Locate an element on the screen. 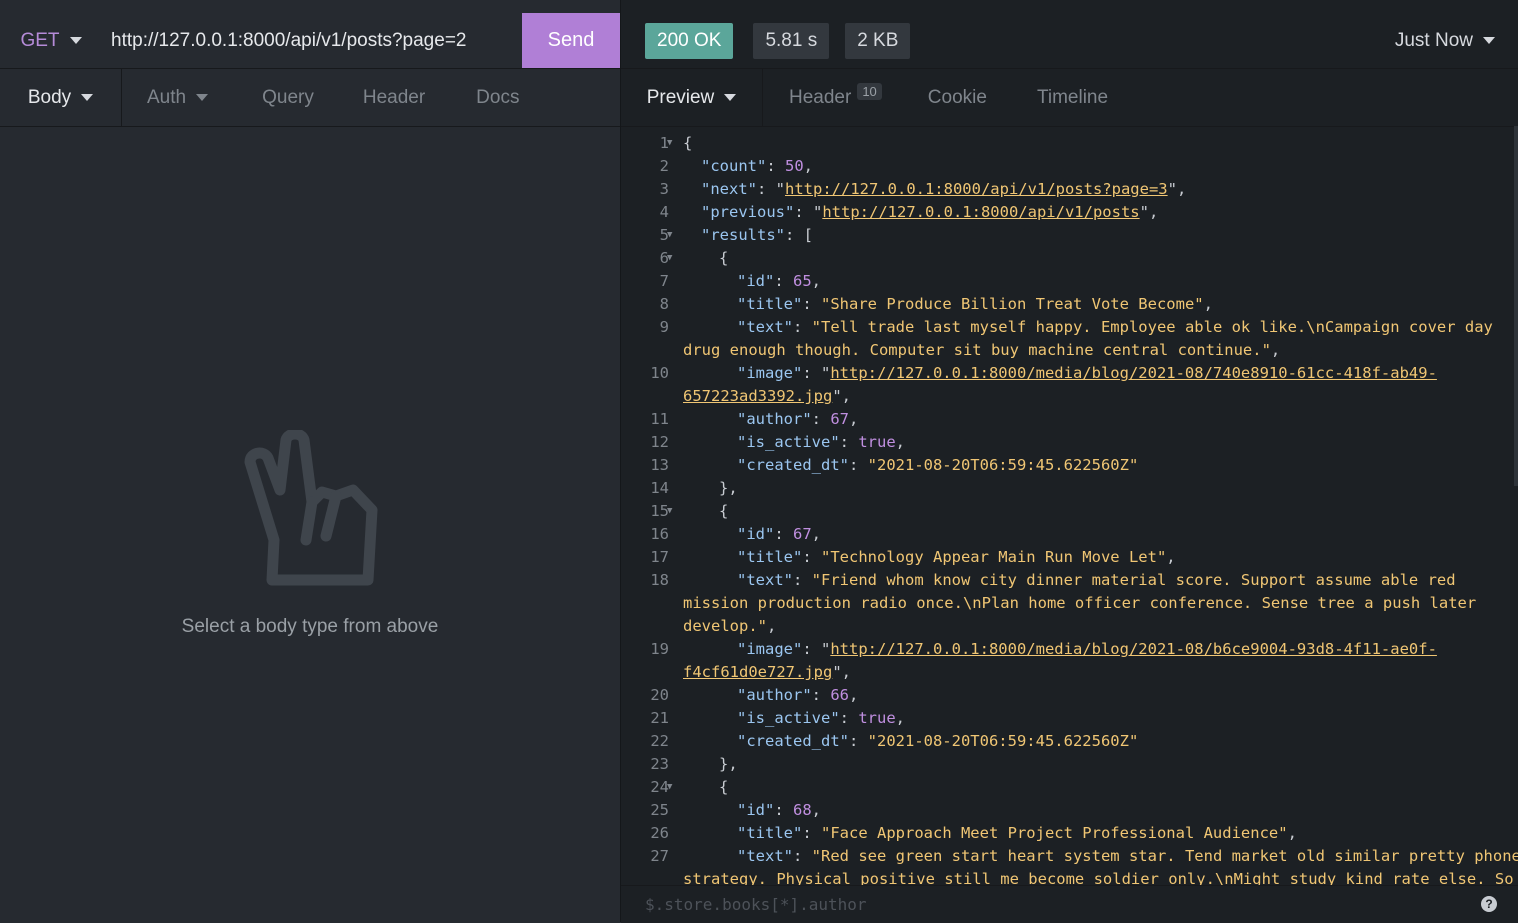 This screenshot has width=1518, height=923. code-line: 657223ad3392.jpg", is located at coordinates (1093, 396).